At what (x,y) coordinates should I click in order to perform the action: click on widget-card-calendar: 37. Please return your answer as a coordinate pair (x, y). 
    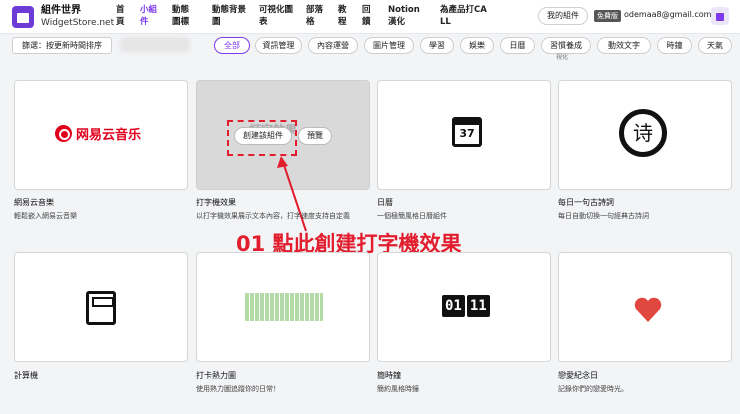
    Looking at the image, I should click on (464, 135).